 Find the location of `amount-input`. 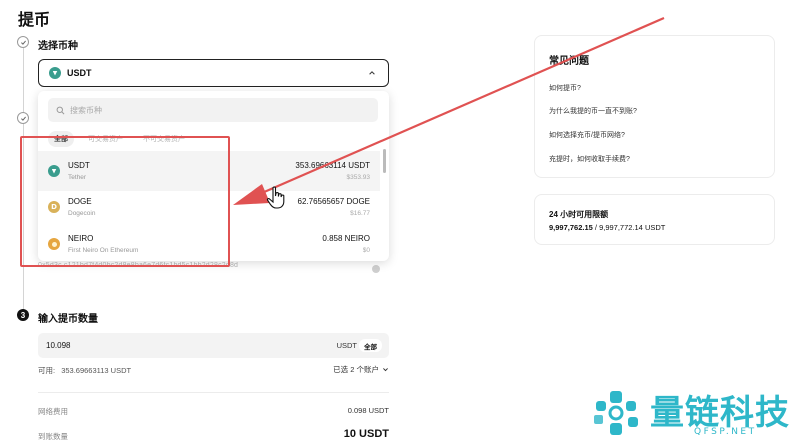

amount-input is located at coordinates (166, 345).